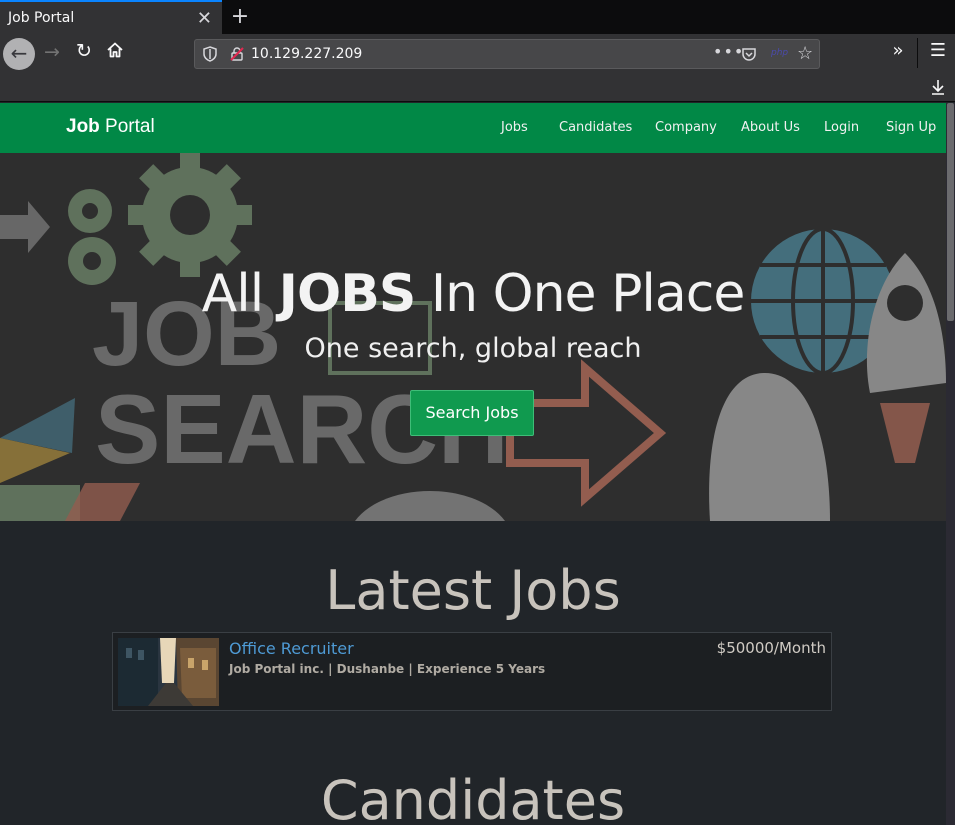 Image resolution: width=955 pixels, height=825 pixels. Describe the element at coordinates (41, 18) in the screenshot. I see `tab-title: Job Portal` at that location.